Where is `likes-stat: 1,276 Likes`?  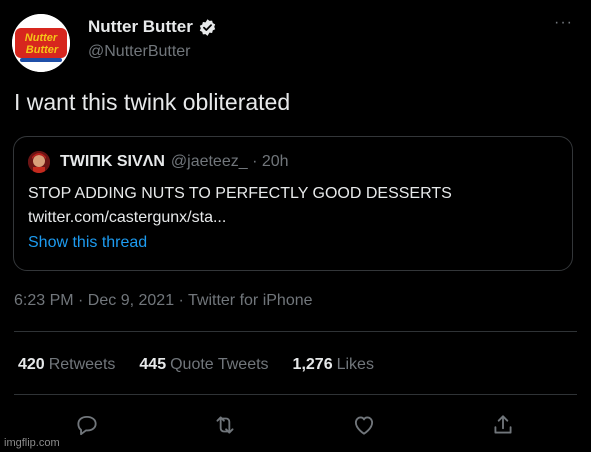 likes-stat: 1,276 Likes is located at coordinates (333, 365).